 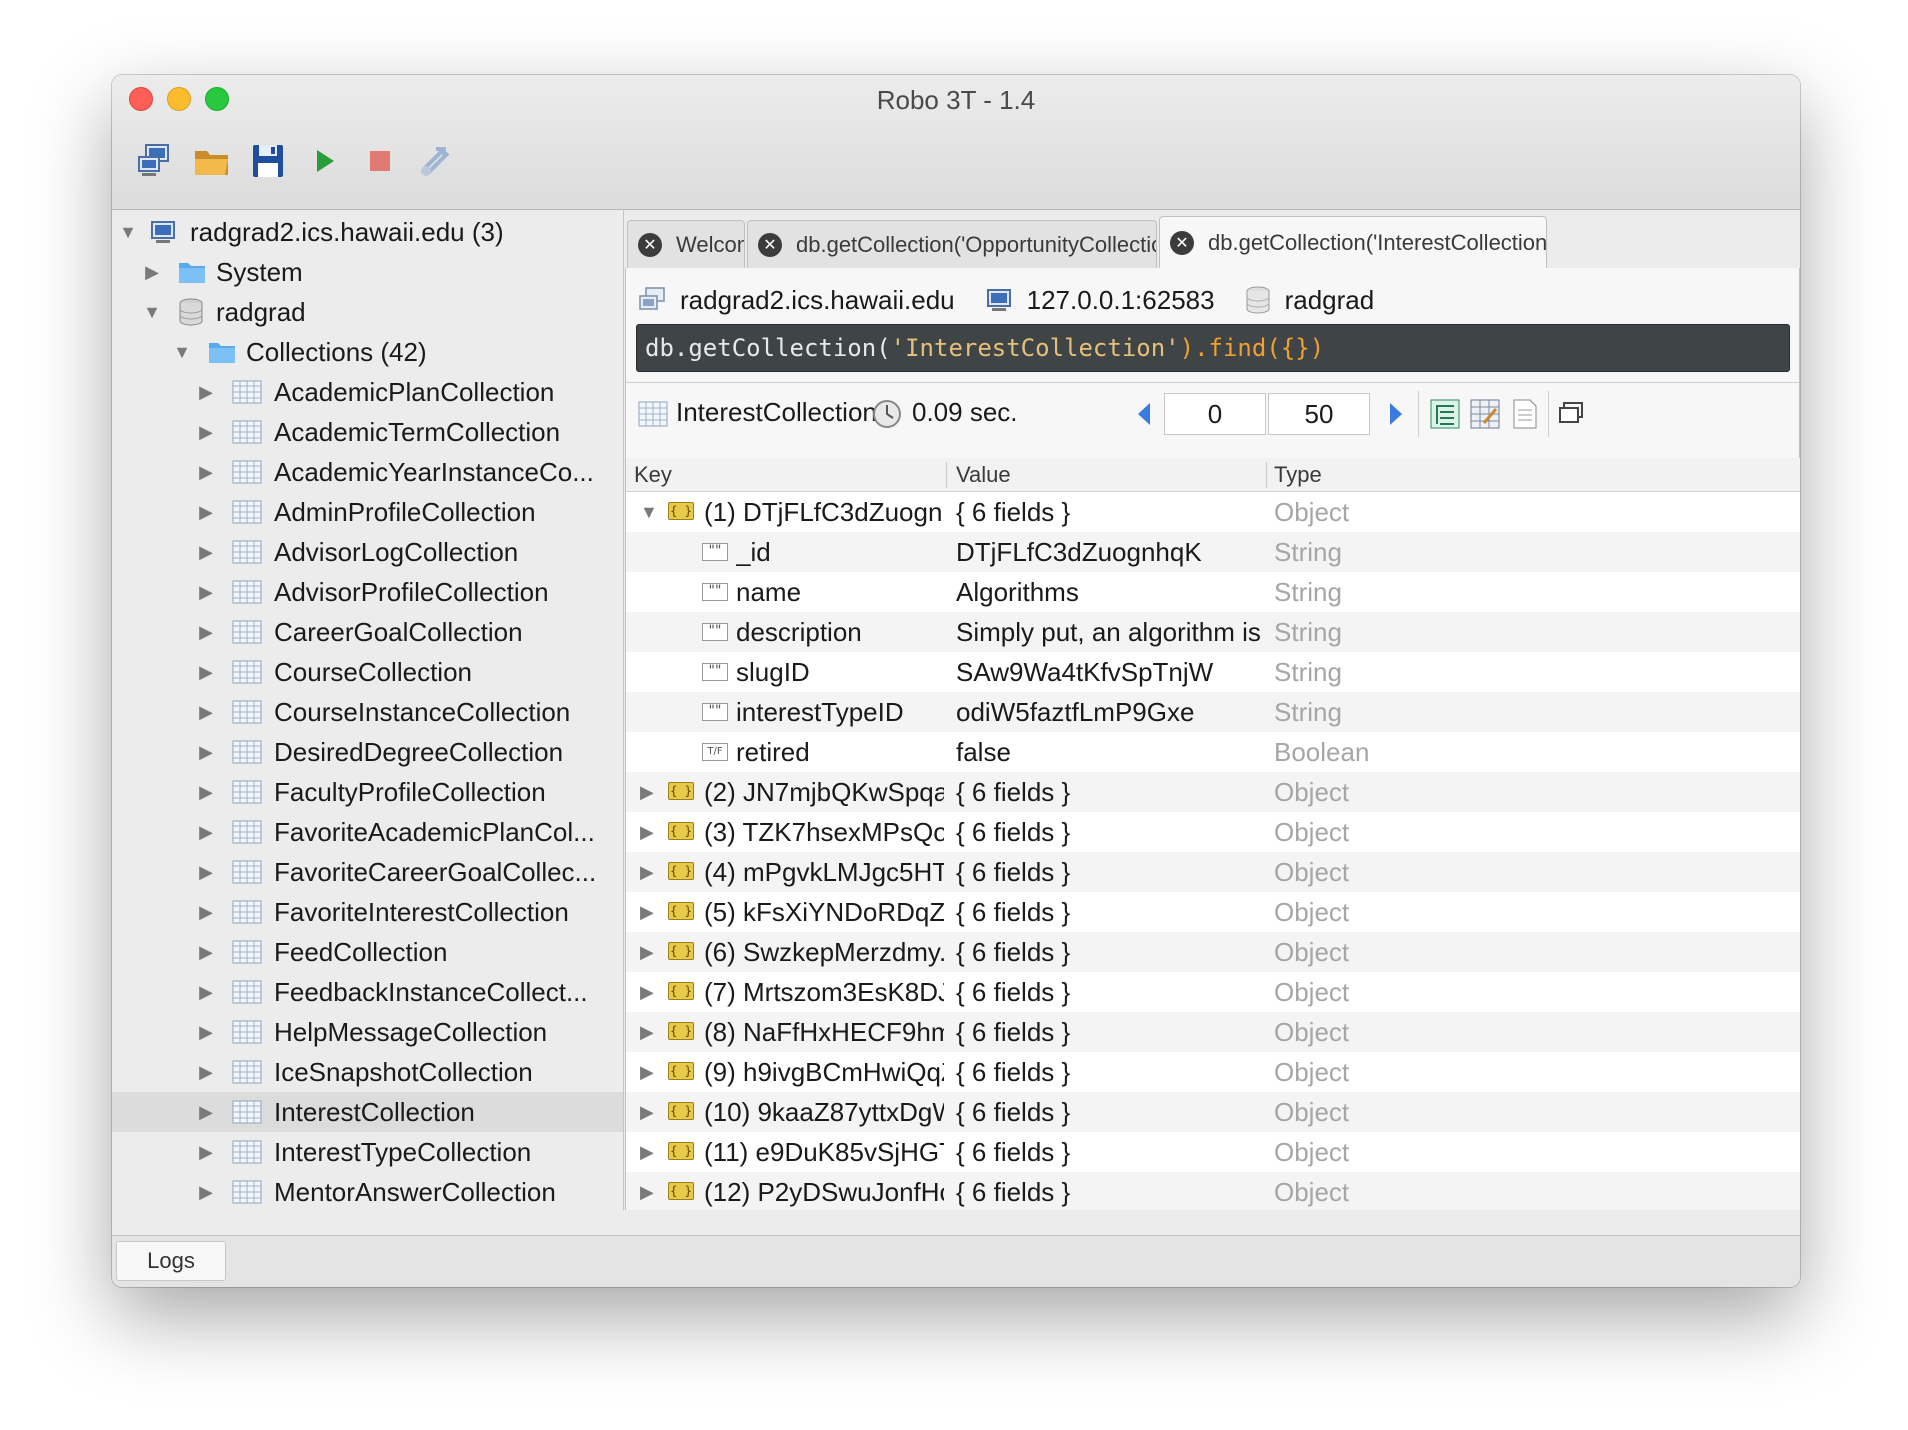 I want to click on arrow-left-icon, so click(x=1144, y=414).